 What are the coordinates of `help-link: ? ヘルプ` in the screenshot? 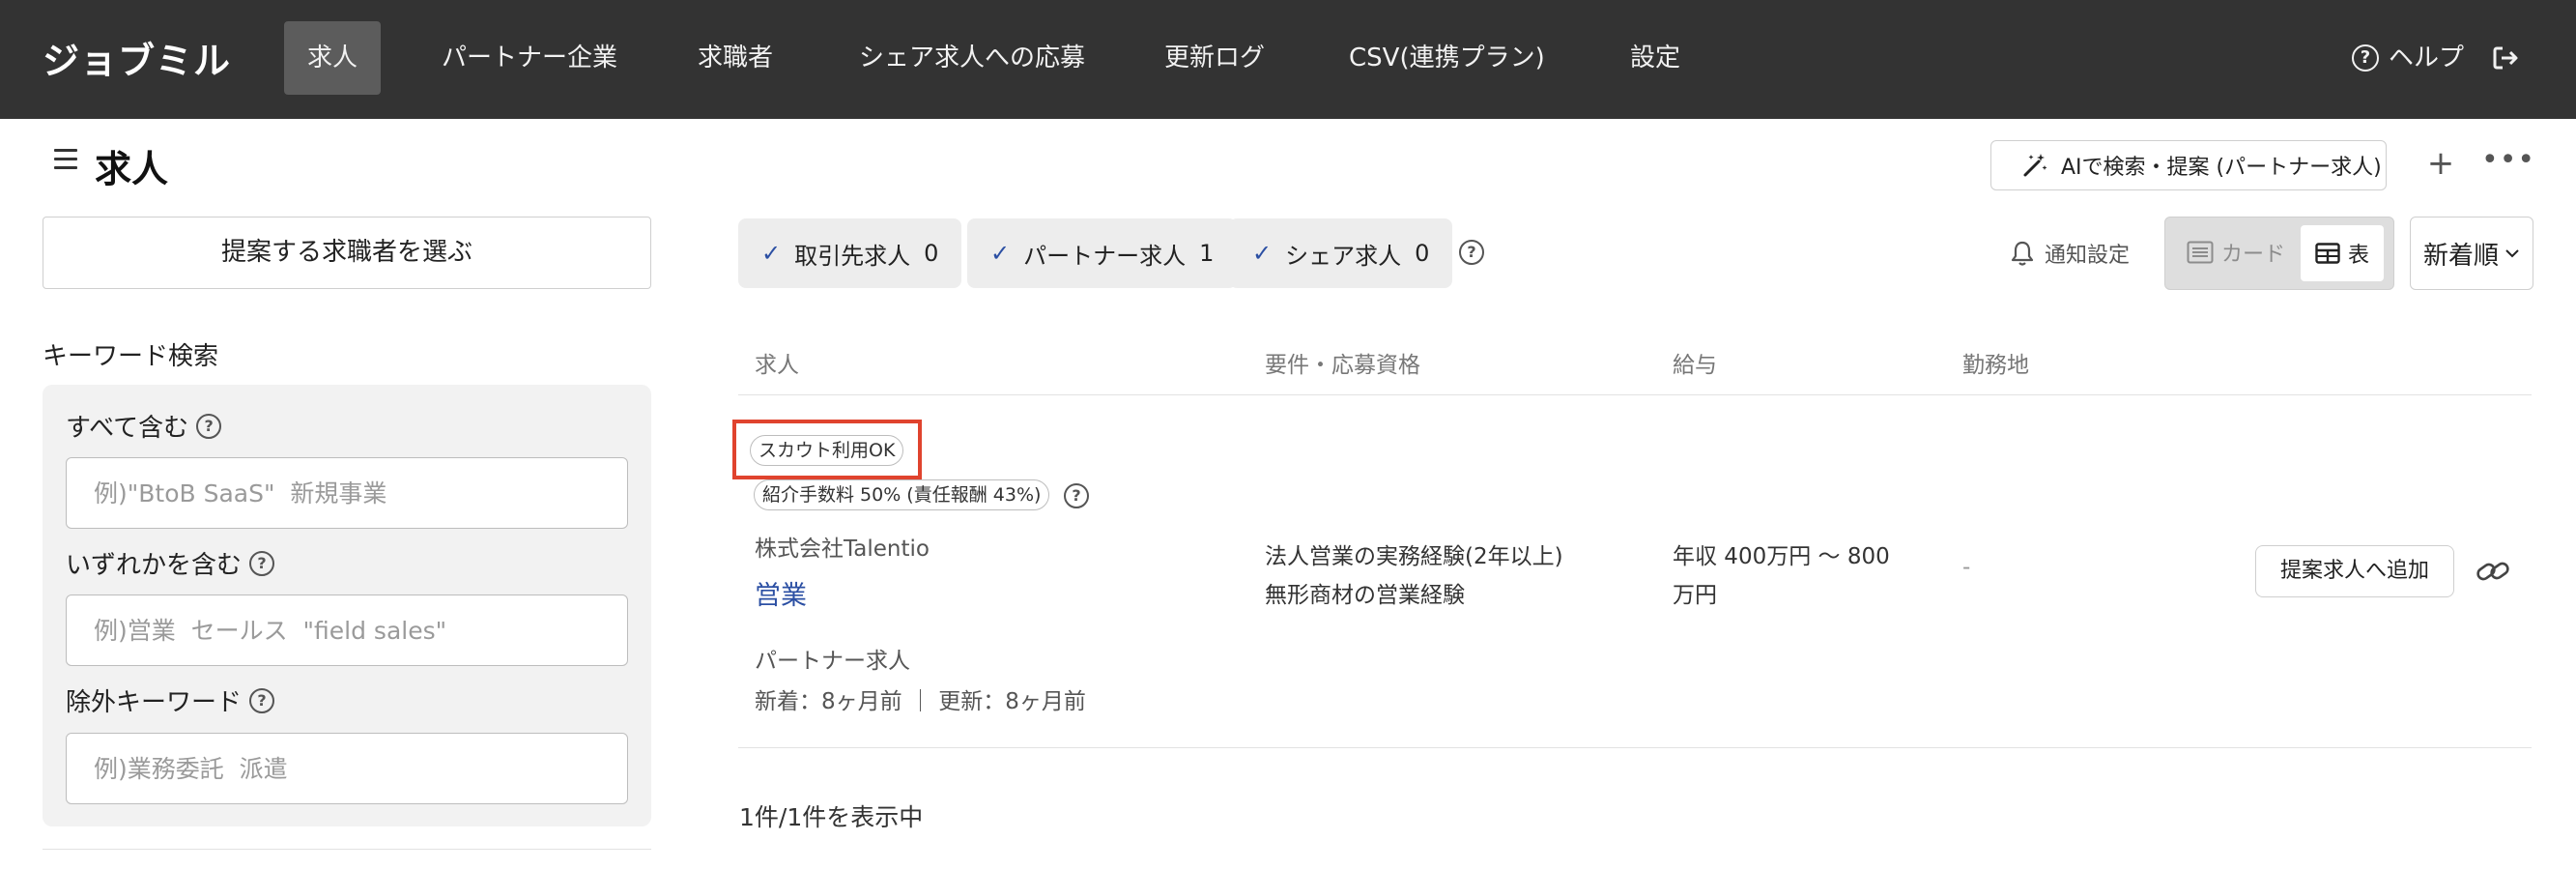 It's located at (2408, 58).